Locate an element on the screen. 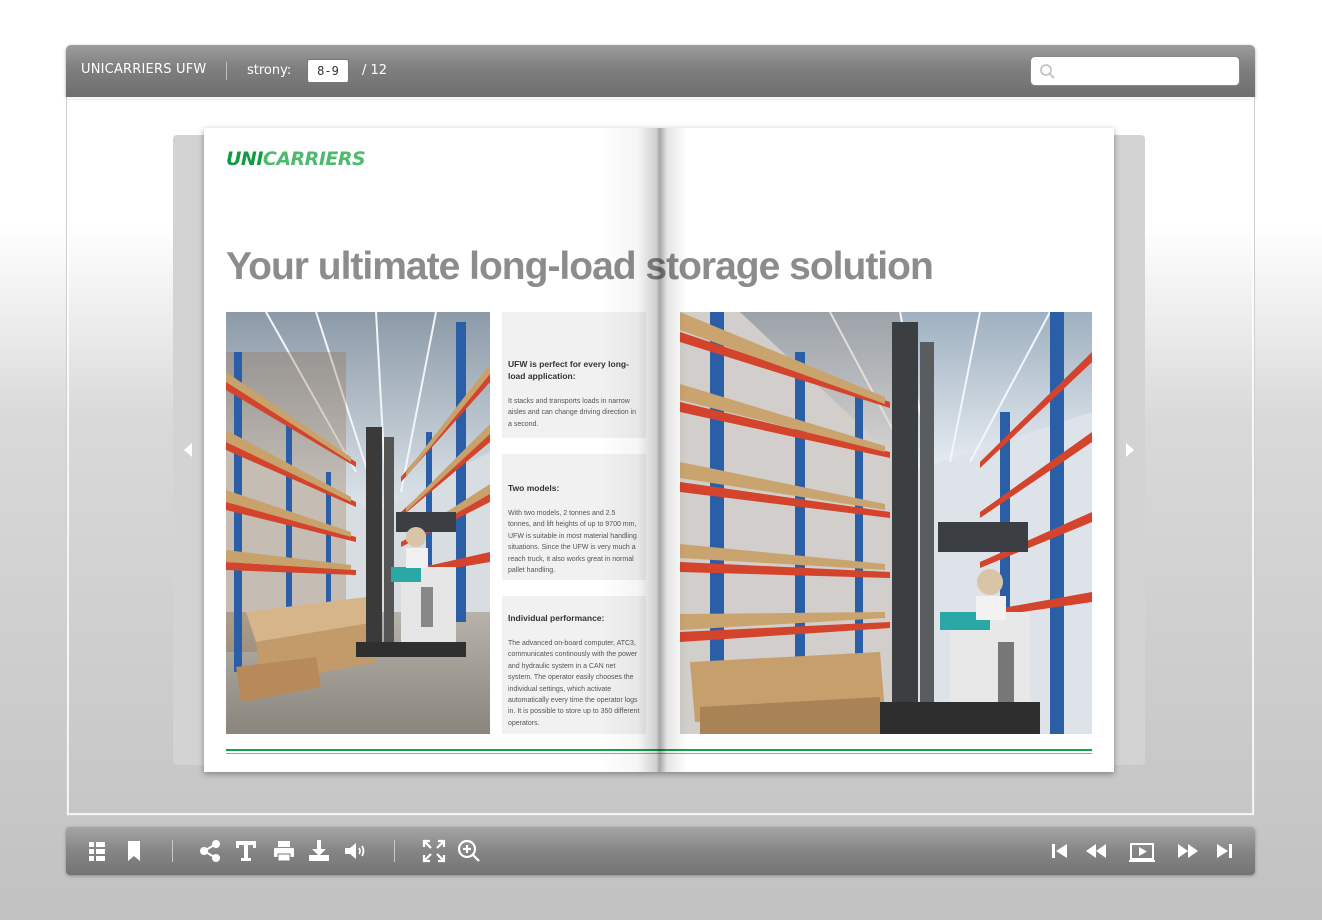 The height and width of the screenshot is (920, 1322). sound-icon is located at coordinates (355, 851).